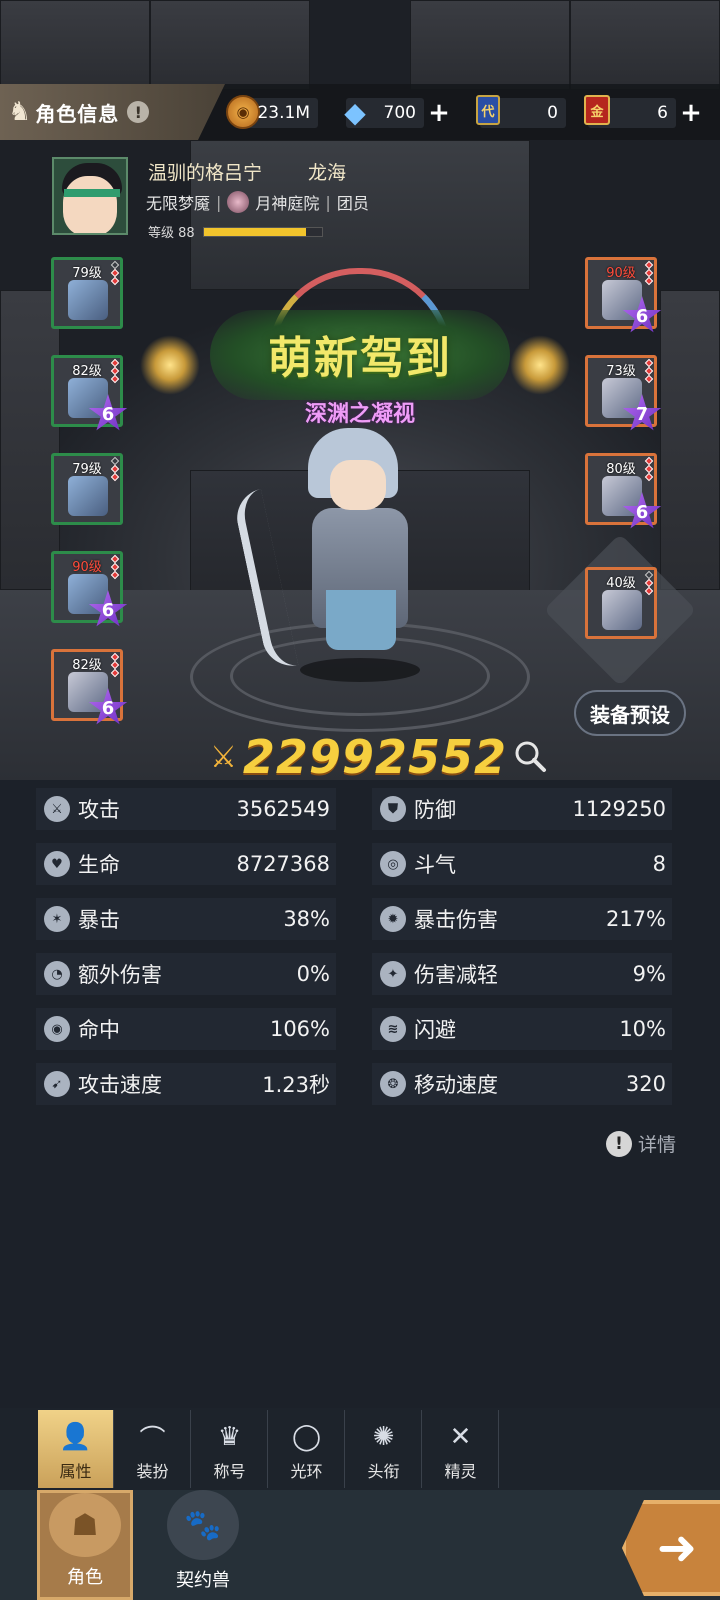 This screenshot has height=1600, width=720. I want to click on stat-label: 暴击, so click(99, 920).